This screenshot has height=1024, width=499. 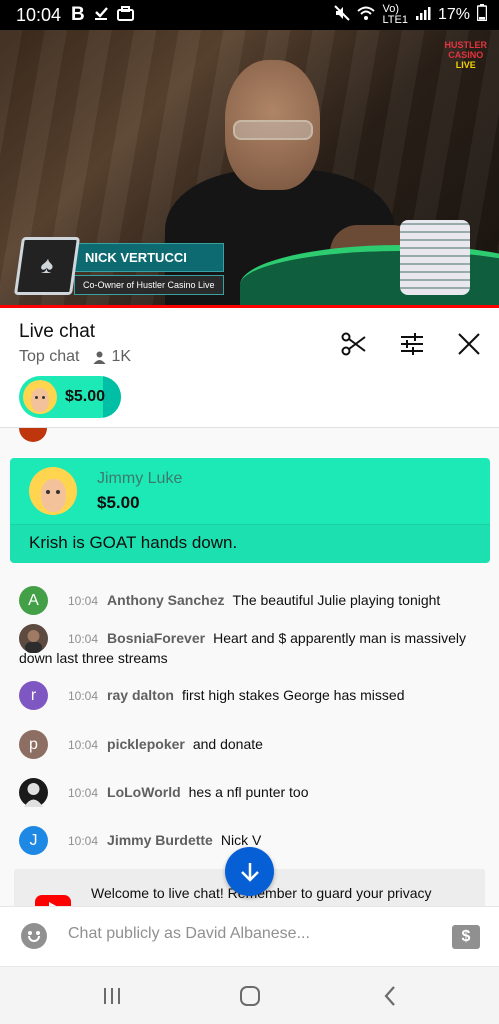 What do you see at coordinates (33, 840) in the screenshot?
I see `avatar: J` at bounding box center [33, 840].